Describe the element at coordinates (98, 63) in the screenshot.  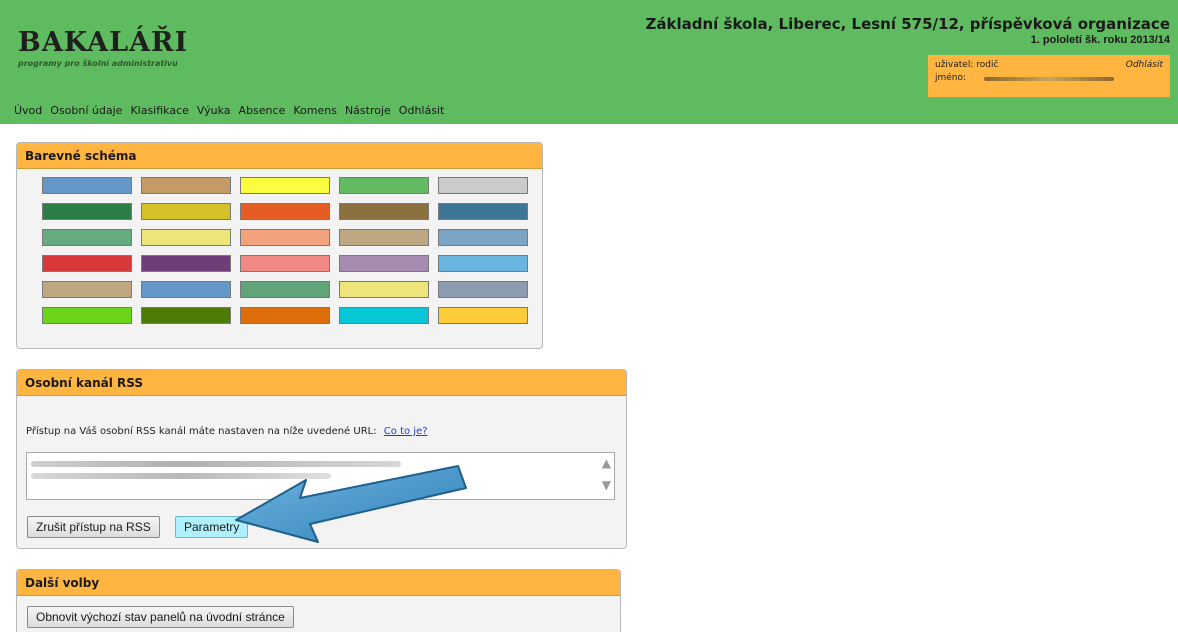
I see `logo-subtitle: programy pro školní administrativu` at that location.